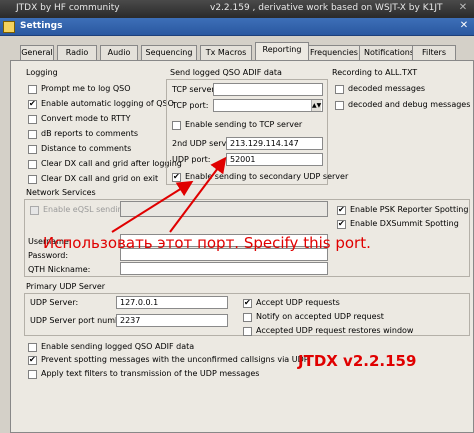 The height and width of the screenshot is (433, 474). What do you see at coordinates (9, 27) in the screenshot?
I see `settings-app-icon` at bounding box center [9, 27].